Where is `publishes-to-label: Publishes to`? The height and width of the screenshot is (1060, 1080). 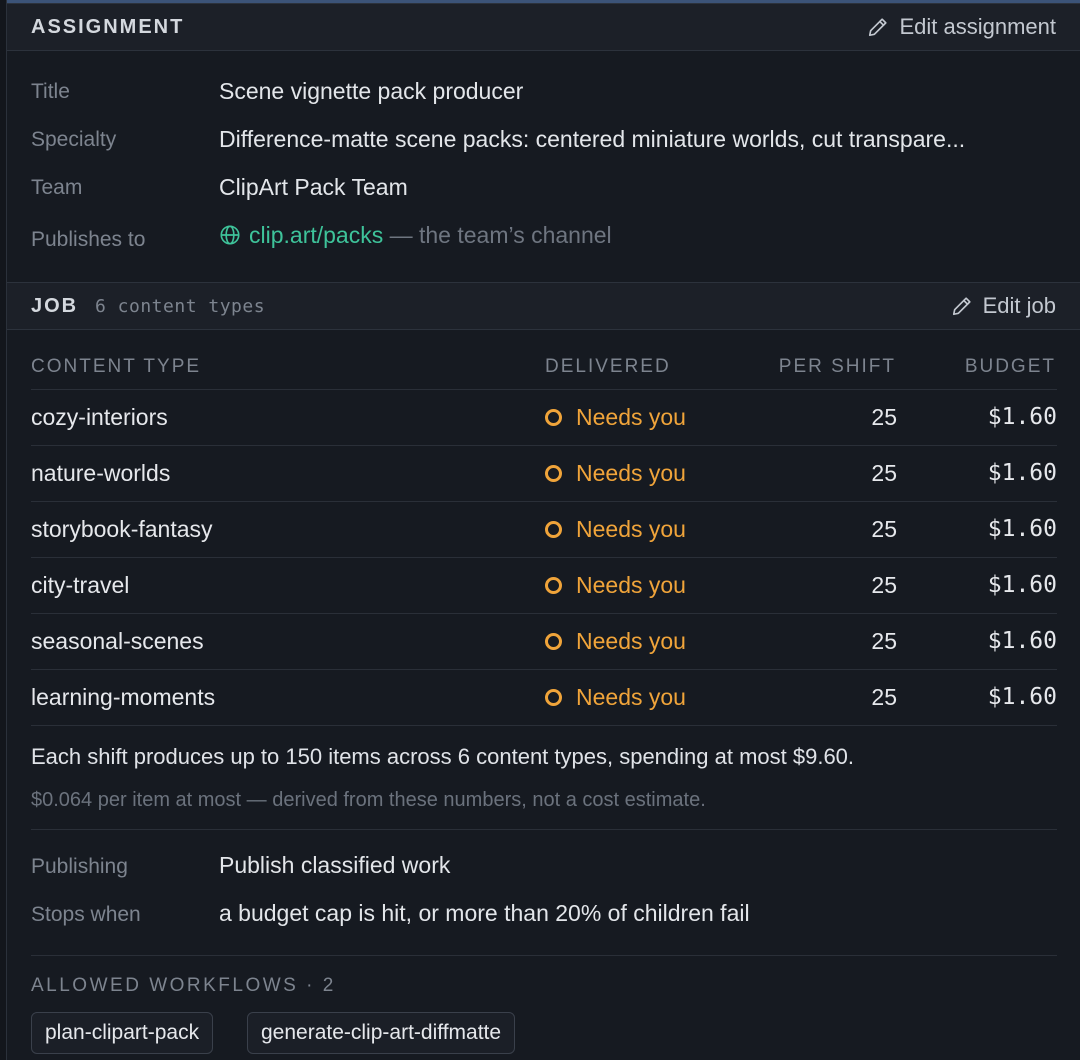 publishes-to-label: Publishes to is located at coordinates (88, 239).